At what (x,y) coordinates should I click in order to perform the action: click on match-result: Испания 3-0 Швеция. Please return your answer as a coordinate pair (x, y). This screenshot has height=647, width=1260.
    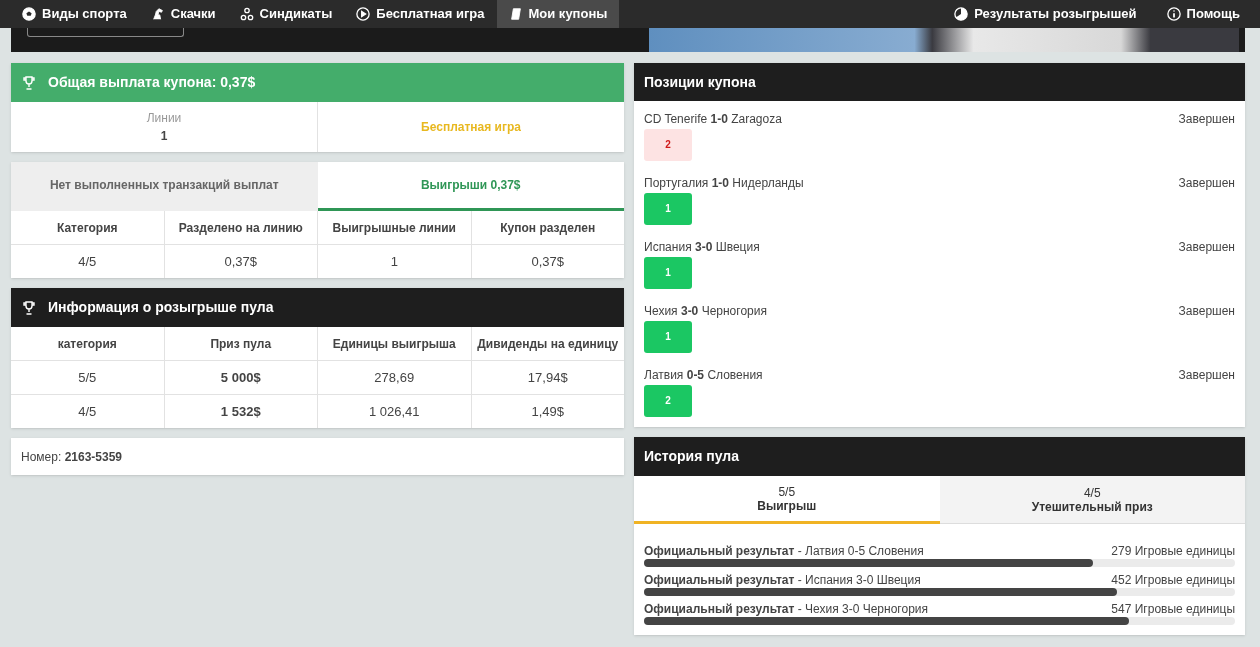
    Looking at the image, I should click on (702, 247).